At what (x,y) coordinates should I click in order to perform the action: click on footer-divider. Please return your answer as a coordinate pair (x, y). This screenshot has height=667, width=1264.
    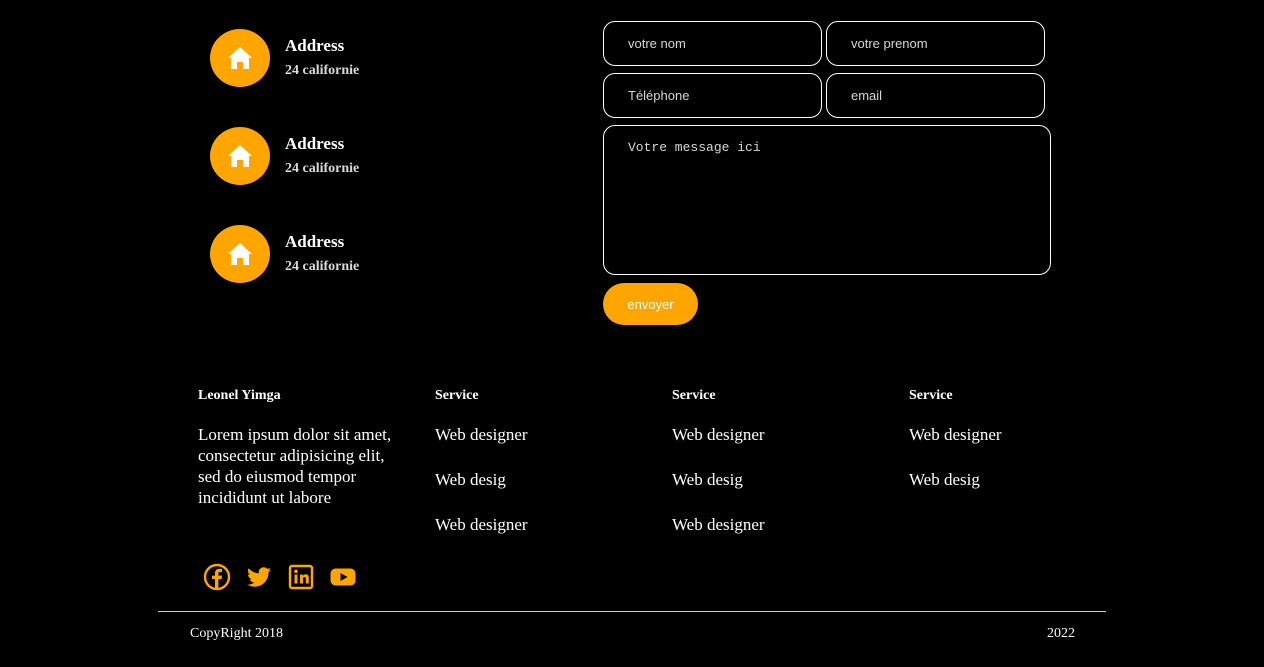
    Looking at the image, I should click on (632, 611).